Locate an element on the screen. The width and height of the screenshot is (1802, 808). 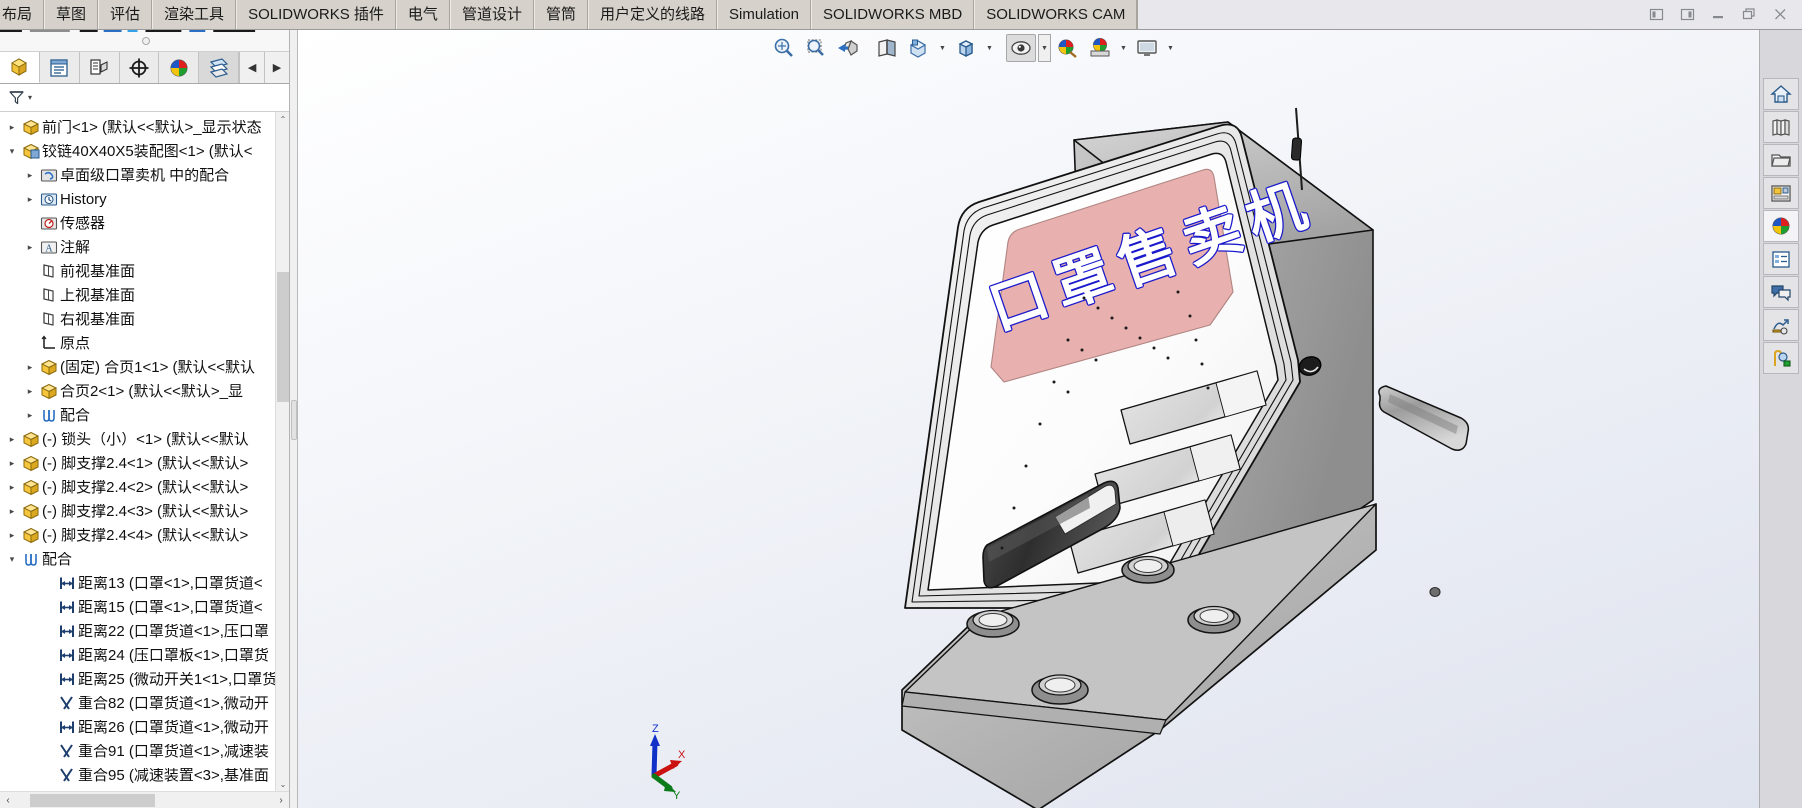
manager-tabs-next: ▶ is located at coordinates (276, 67).